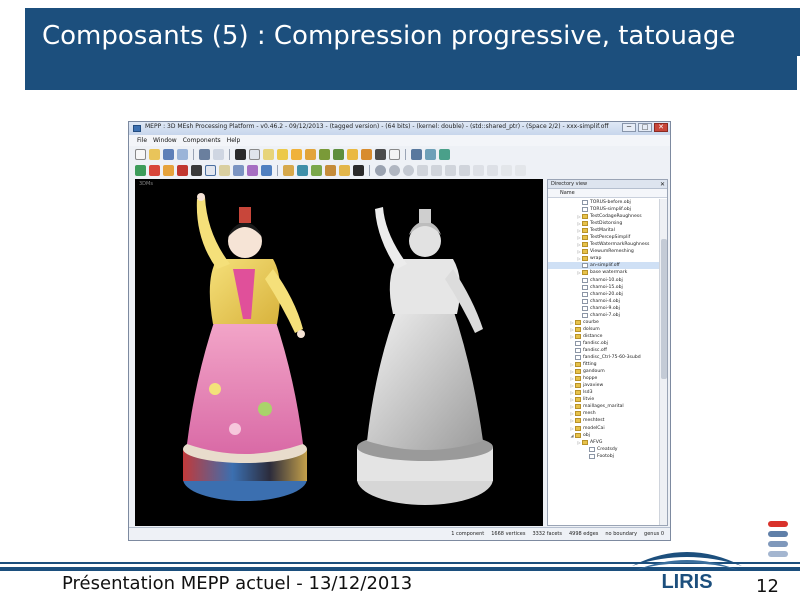 This screenshot has width=800, height=600. I want to click on tree-item: TORUS-simplif.obj, so click(604, 209).